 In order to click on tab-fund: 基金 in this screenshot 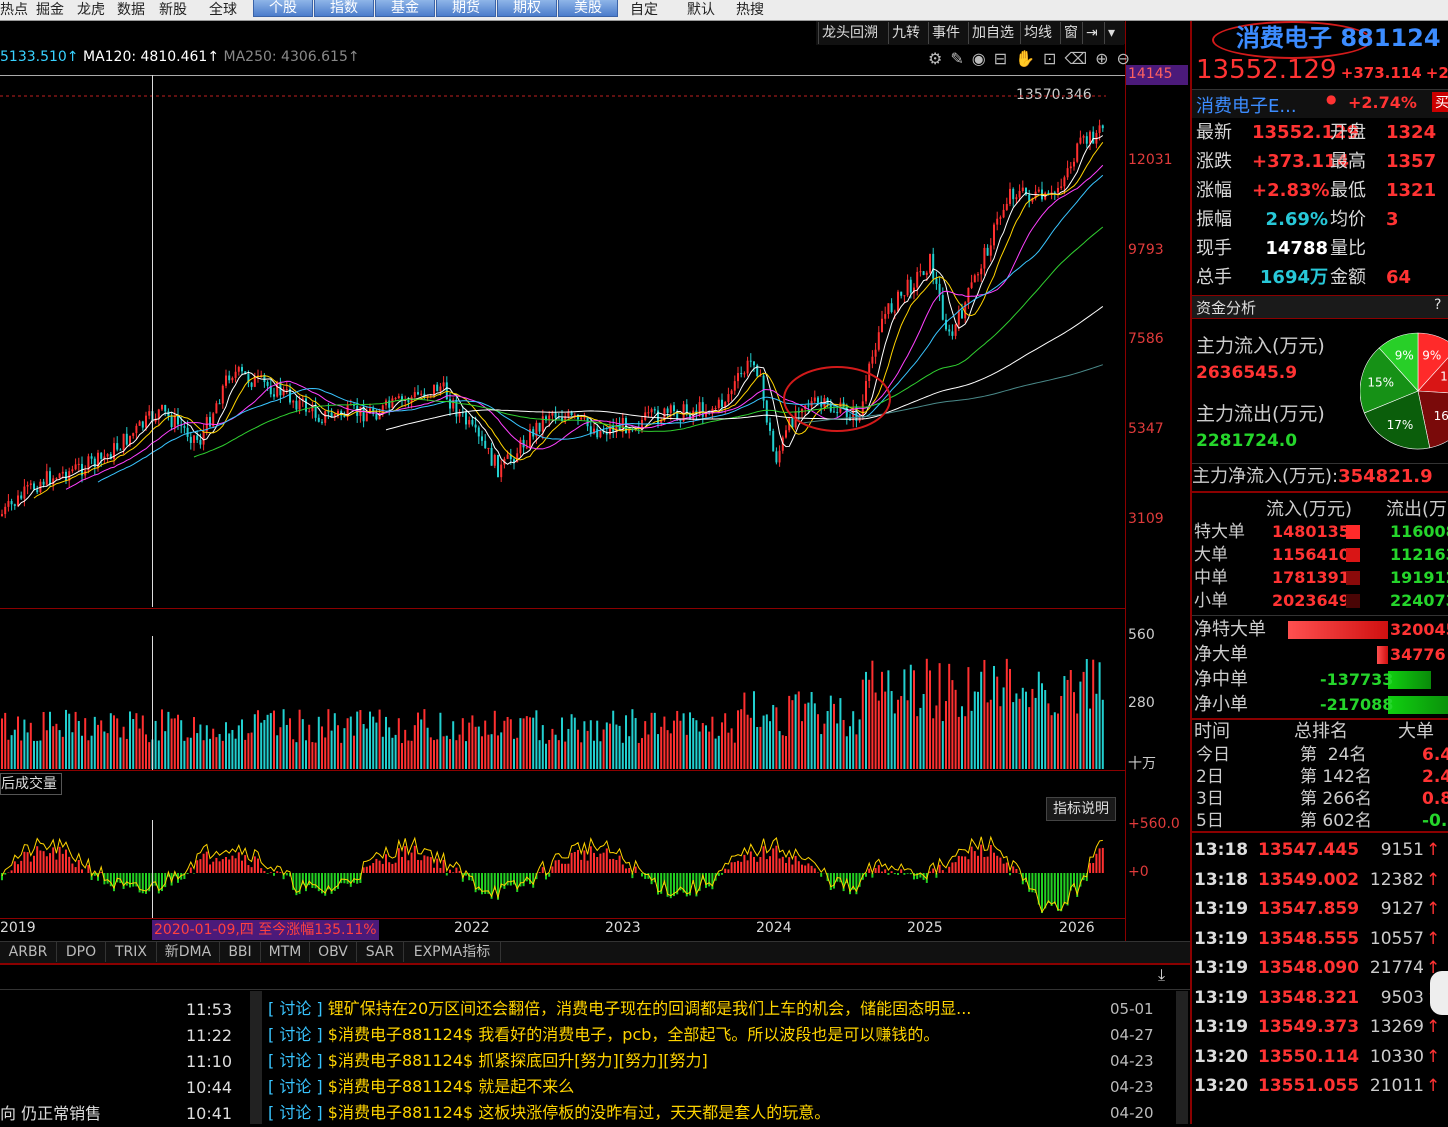, I will do `click(405, 8)`.